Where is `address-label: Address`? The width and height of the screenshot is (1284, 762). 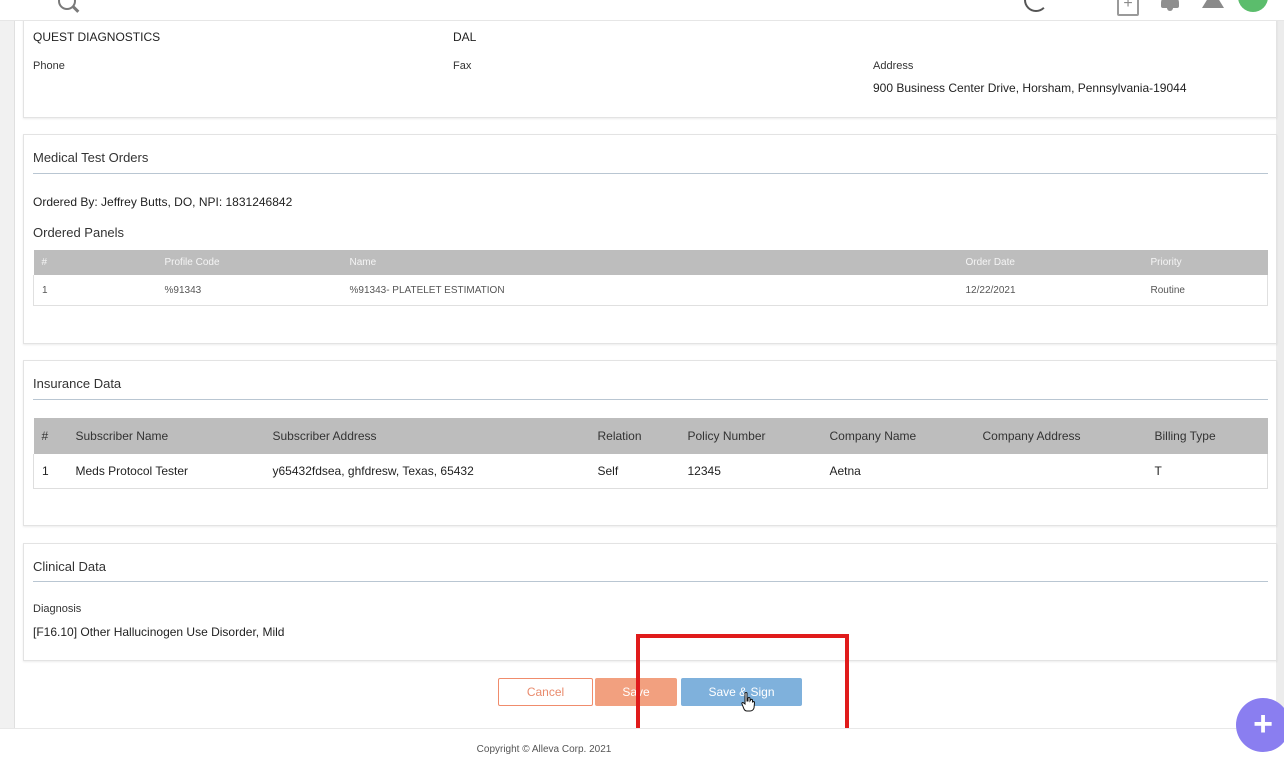 address-label: Address is located at coordinates (893, 66).